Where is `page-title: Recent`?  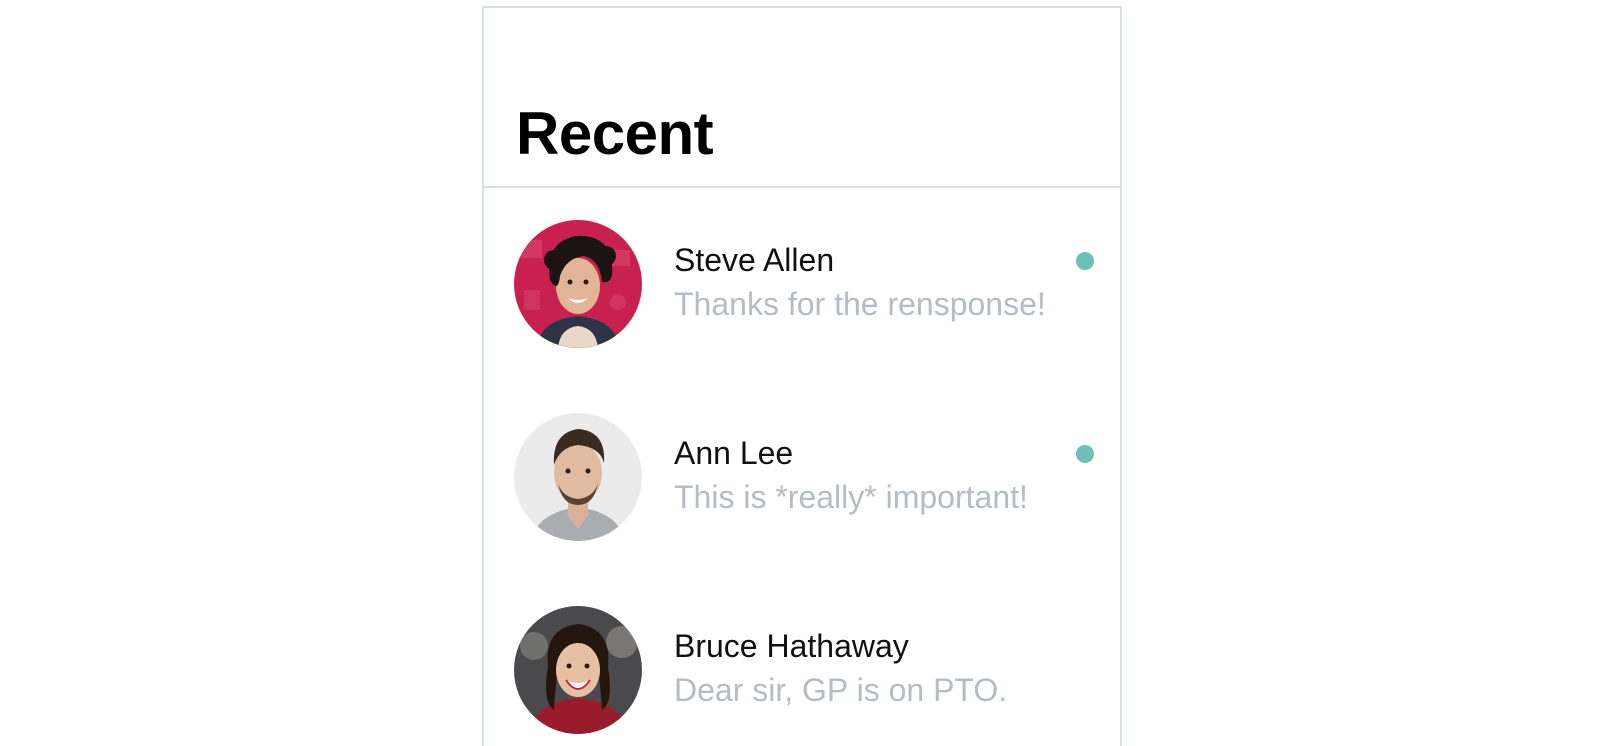
page-title: Recent is located at coordinates (615, 133).